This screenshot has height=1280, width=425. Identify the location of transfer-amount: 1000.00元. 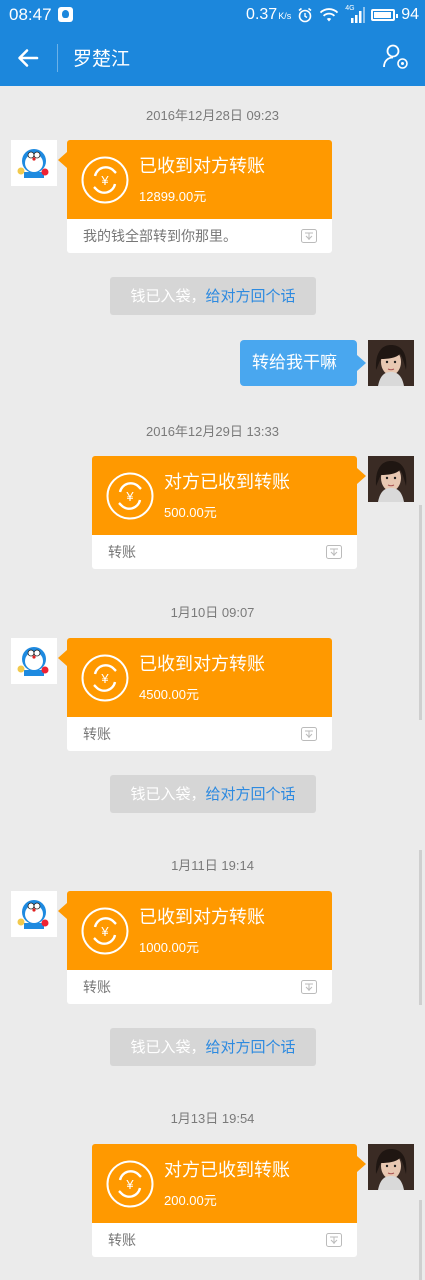
(169, 947).